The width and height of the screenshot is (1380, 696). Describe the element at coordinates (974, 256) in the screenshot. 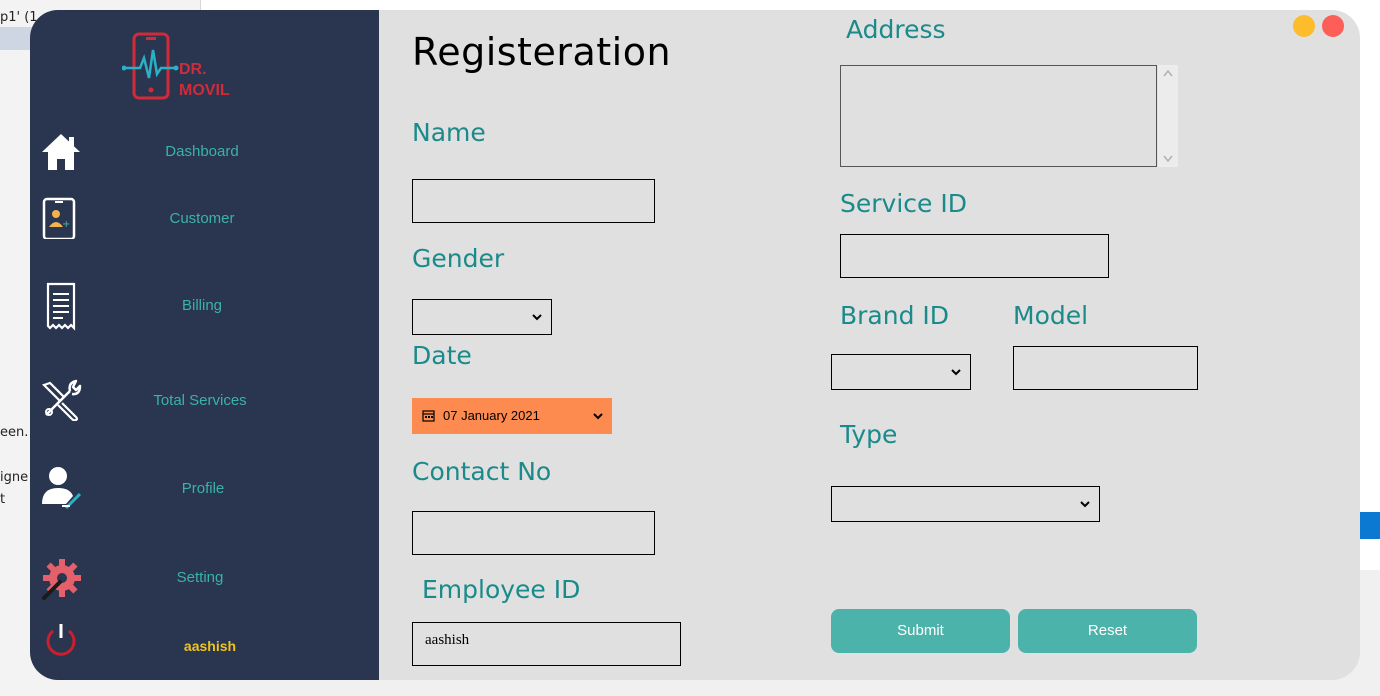

I see `service-input` at that location.